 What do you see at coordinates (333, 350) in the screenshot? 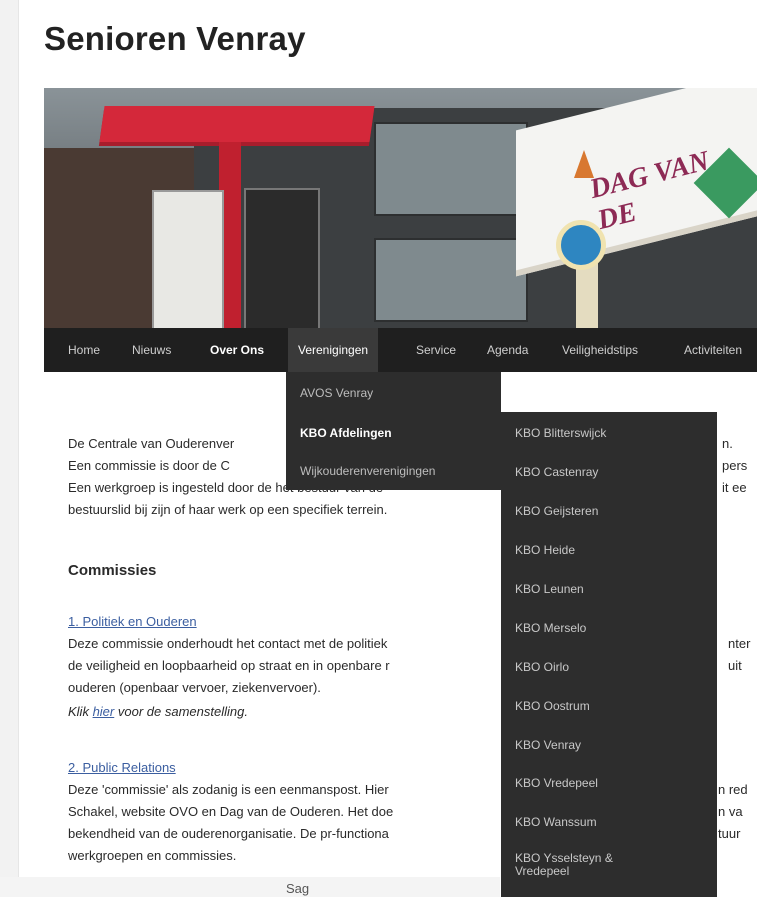
I see `nav-verenigingen: Verenigingen` at bounding box center [333, 350].